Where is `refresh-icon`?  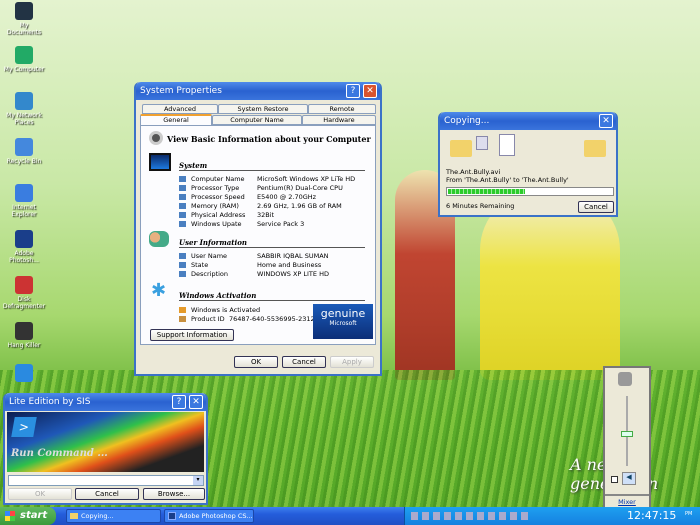 refresh-icon is located at coordinates (24, 373).